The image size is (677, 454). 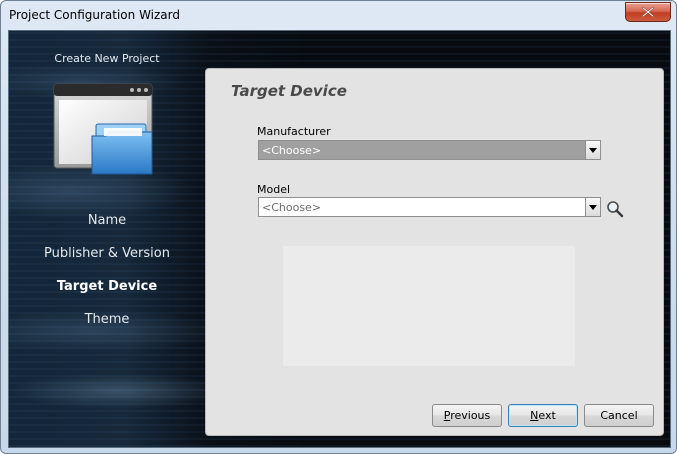 I want to click on sidebar-item-theme: Theme, so click(x=107, y=319).